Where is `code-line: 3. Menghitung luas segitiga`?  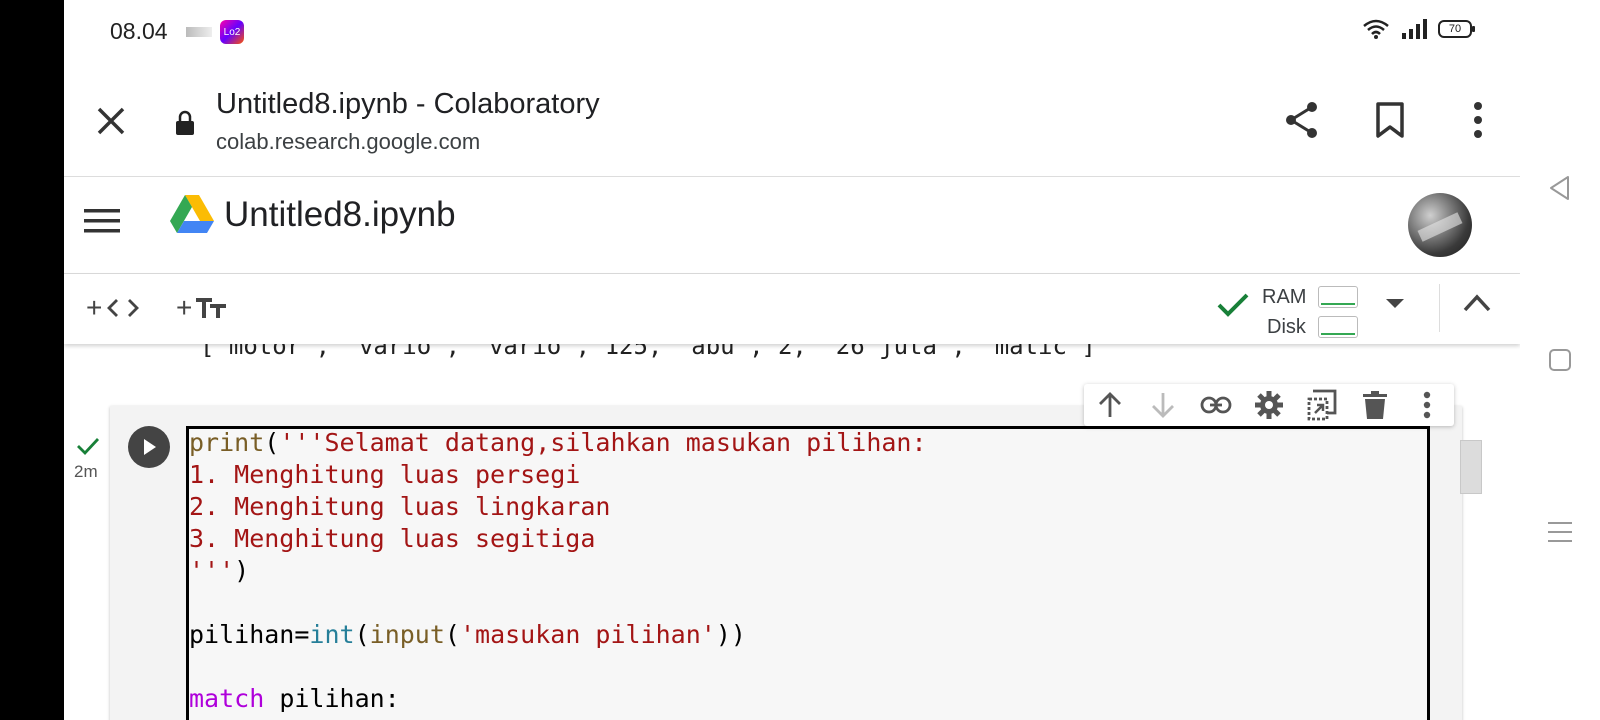
code-line: 3. Menghitung luas segitiga is located at coordinates (392, 538).